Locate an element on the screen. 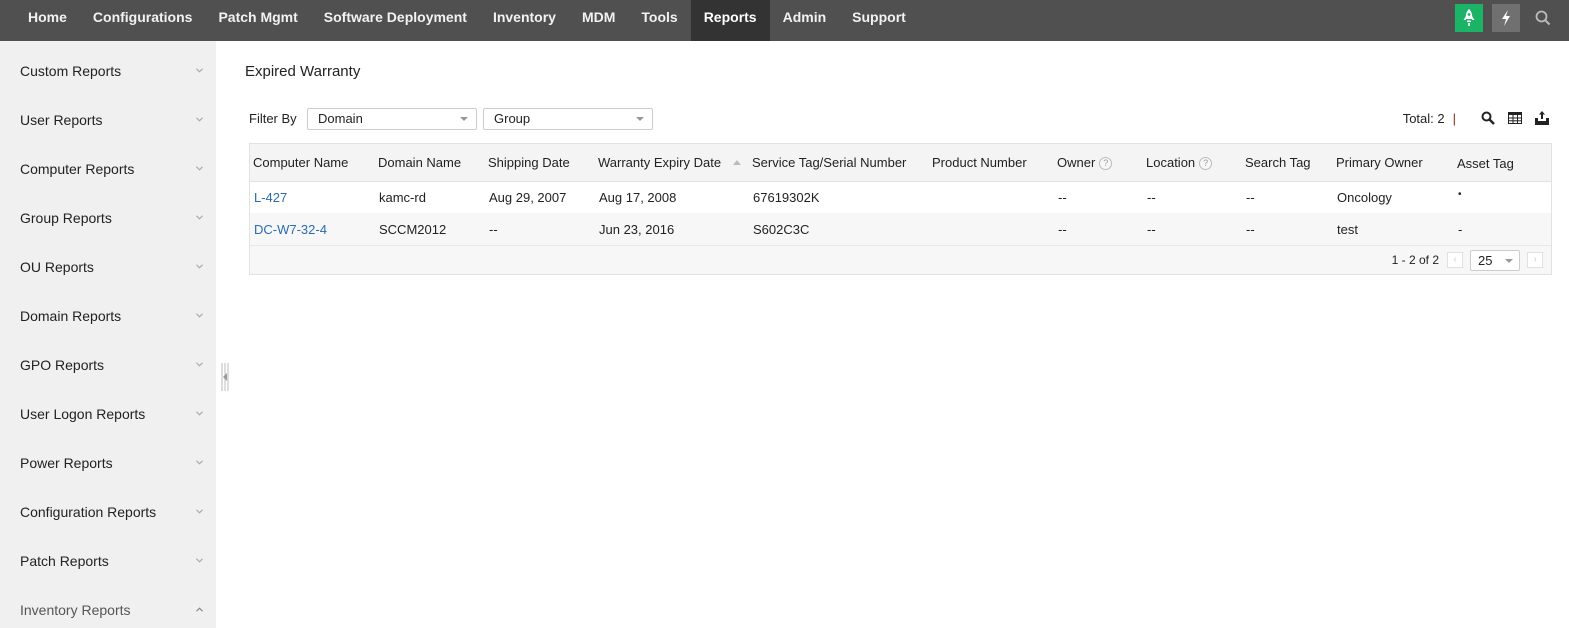  column-label: Primary Owner is located at coordinates (1379, 162).